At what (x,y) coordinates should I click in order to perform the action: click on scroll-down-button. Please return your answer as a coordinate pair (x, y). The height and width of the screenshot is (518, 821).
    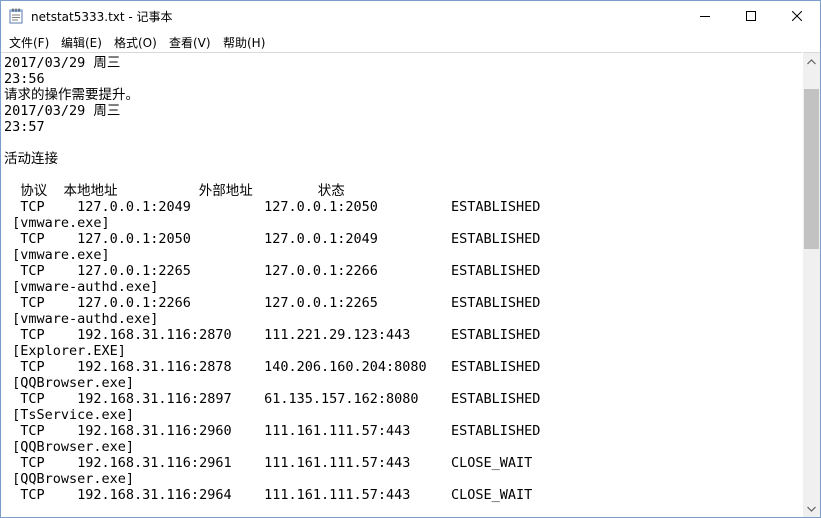
    Looking at the image, I should click on (811, 508).